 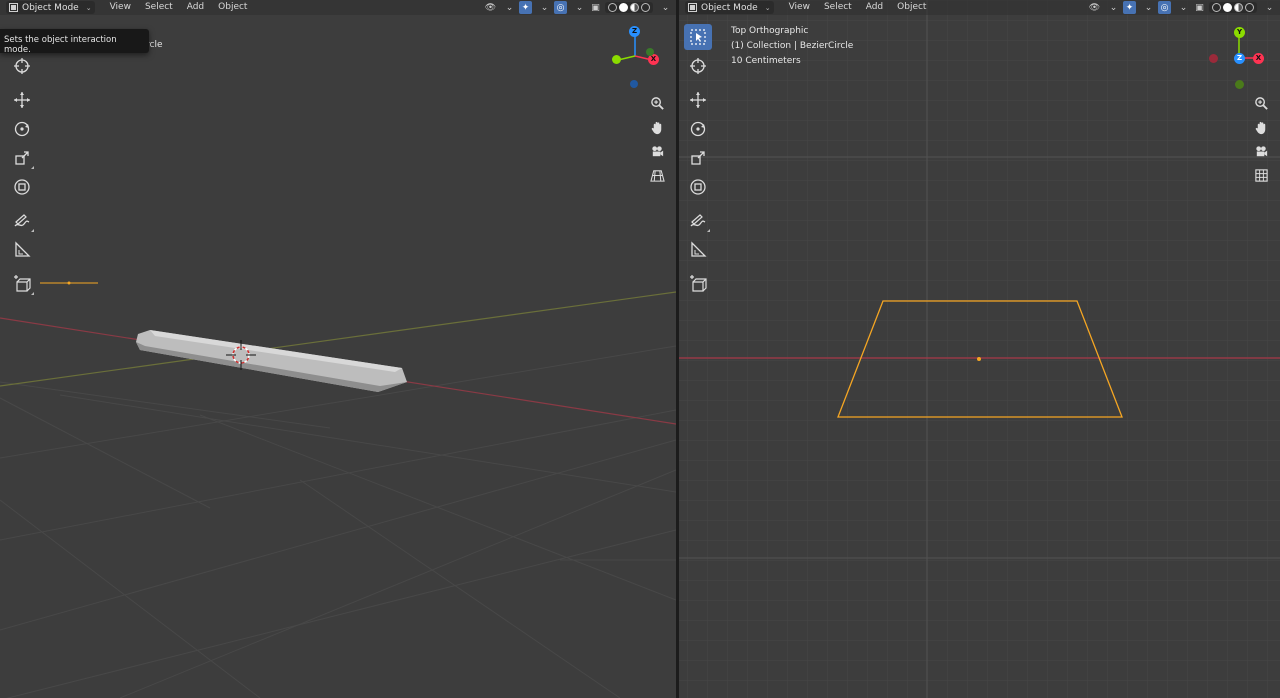 I want to click on navigation-gizmo-left: Z X, so click(x=638, y=59).